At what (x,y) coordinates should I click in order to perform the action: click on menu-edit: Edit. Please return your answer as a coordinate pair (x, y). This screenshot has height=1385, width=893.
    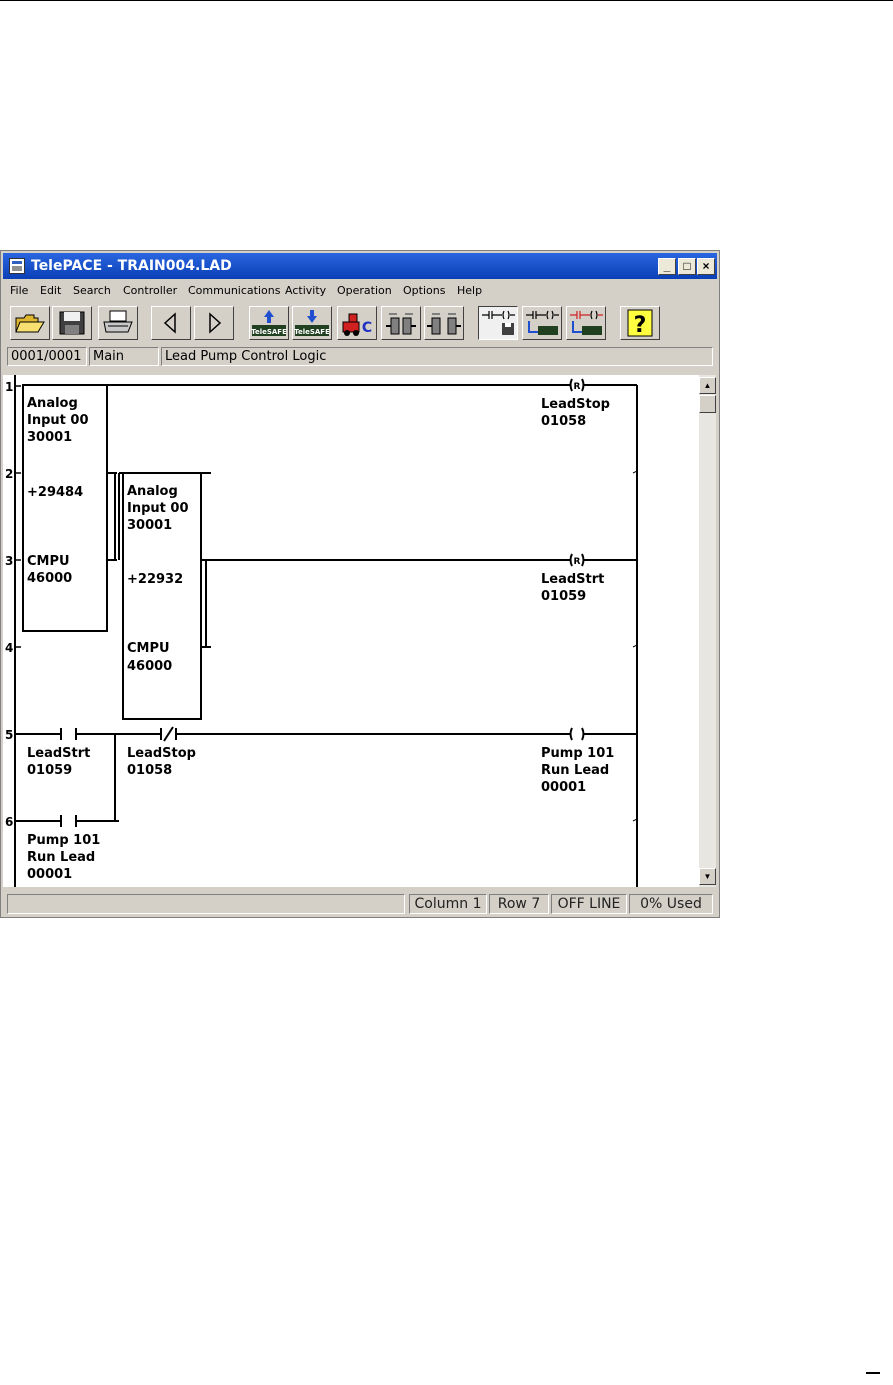
    Looking at the image, I should click on (50, 290).